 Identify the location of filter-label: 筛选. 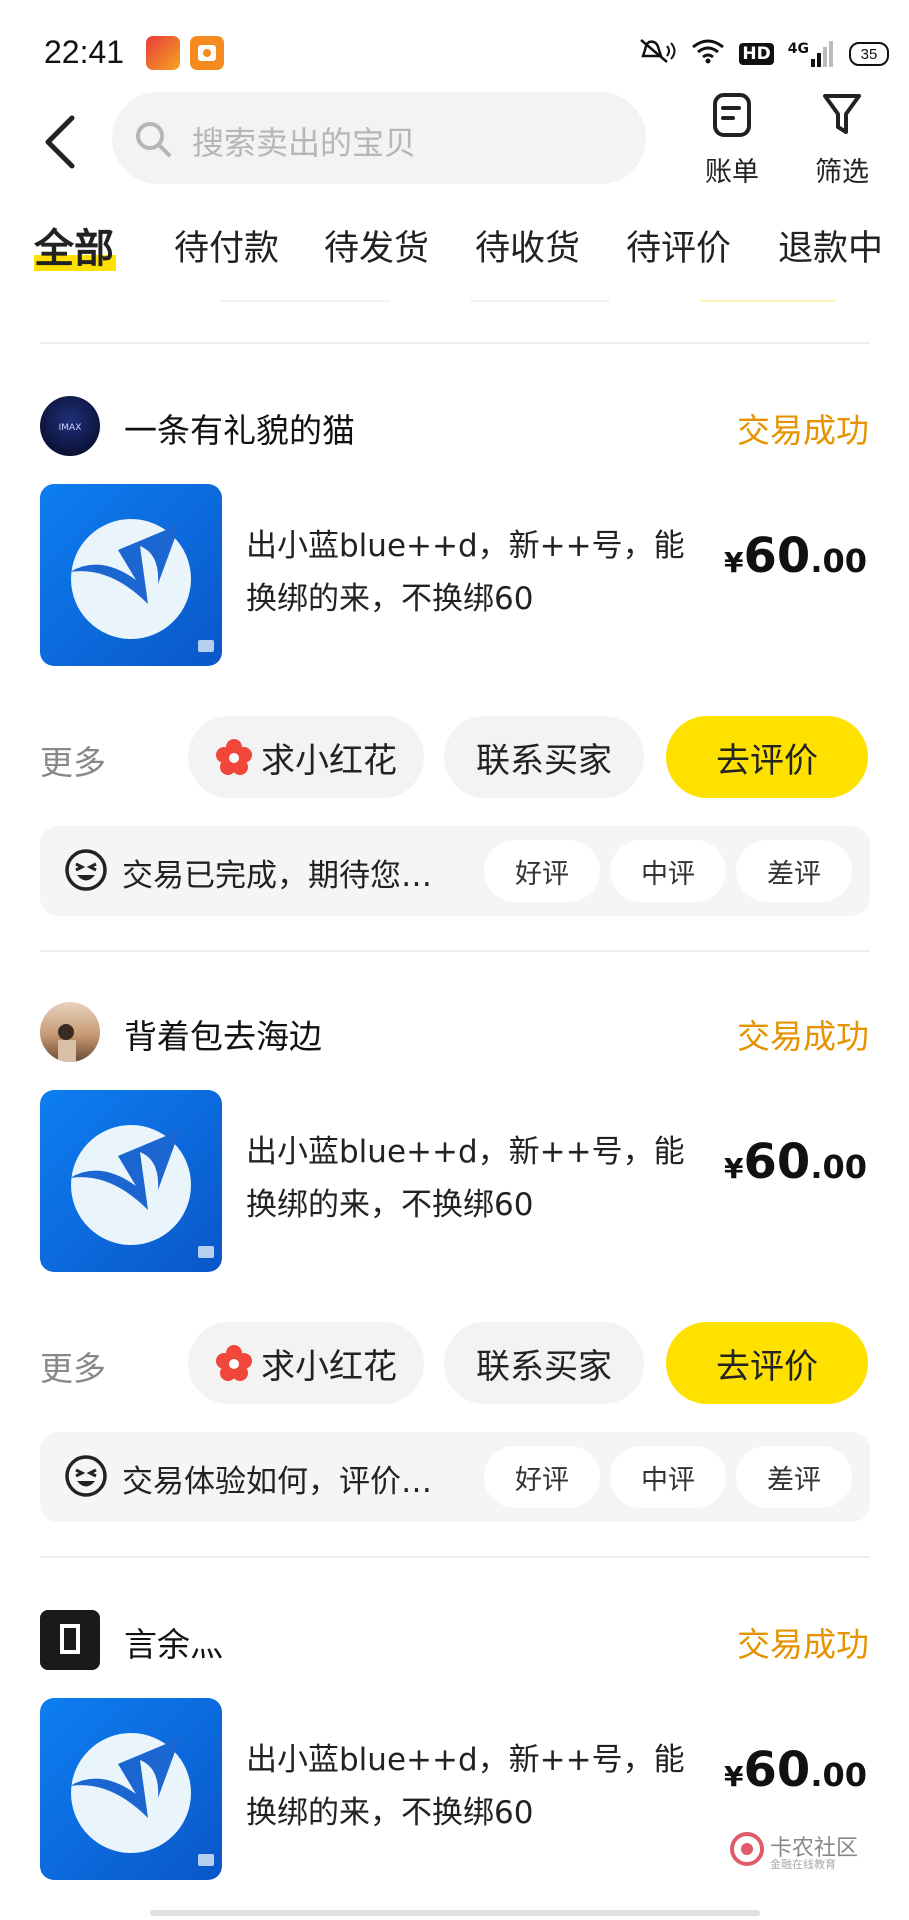
(842, 172).